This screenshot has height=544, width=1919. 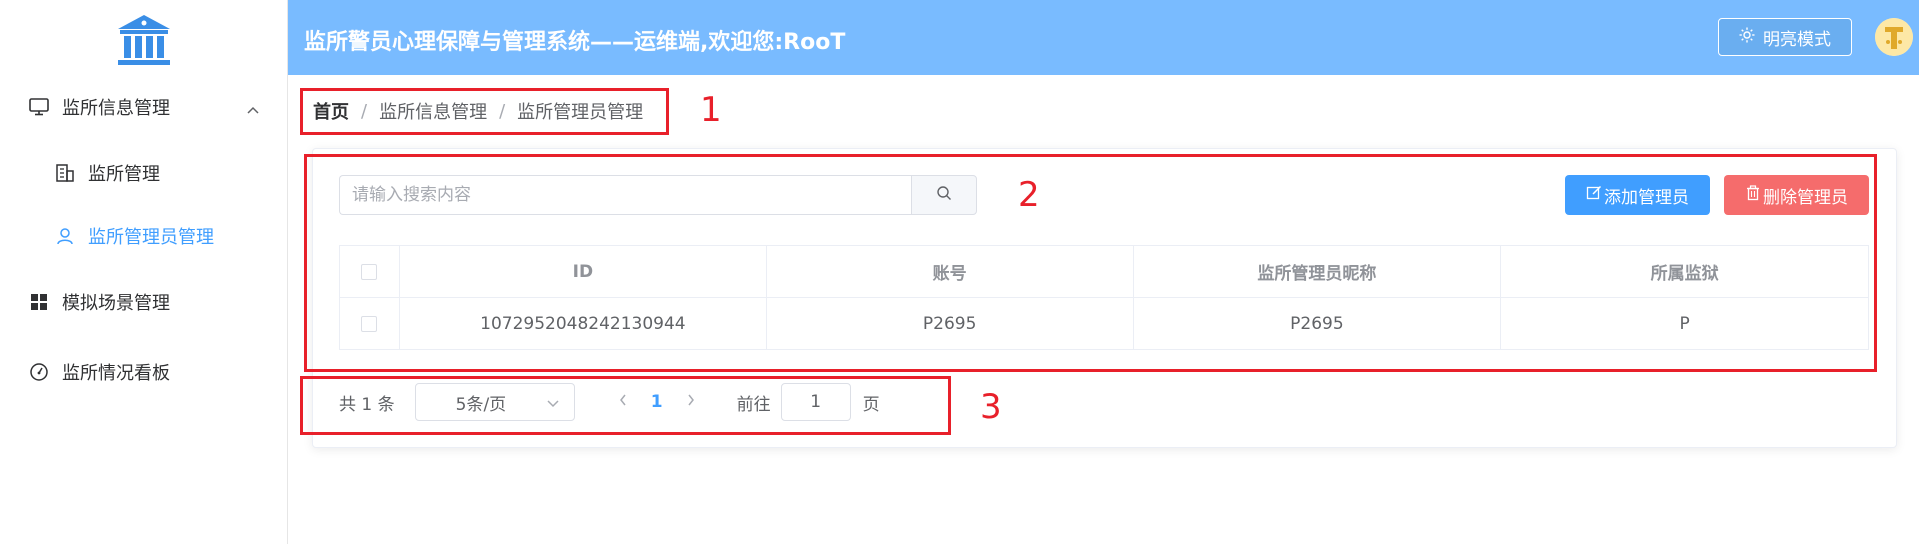 What do you see at coordinates (116, 373) in the screenshot?
I see `sidebar-item-label: 监所情况看板` at bounding box center [116, 373].